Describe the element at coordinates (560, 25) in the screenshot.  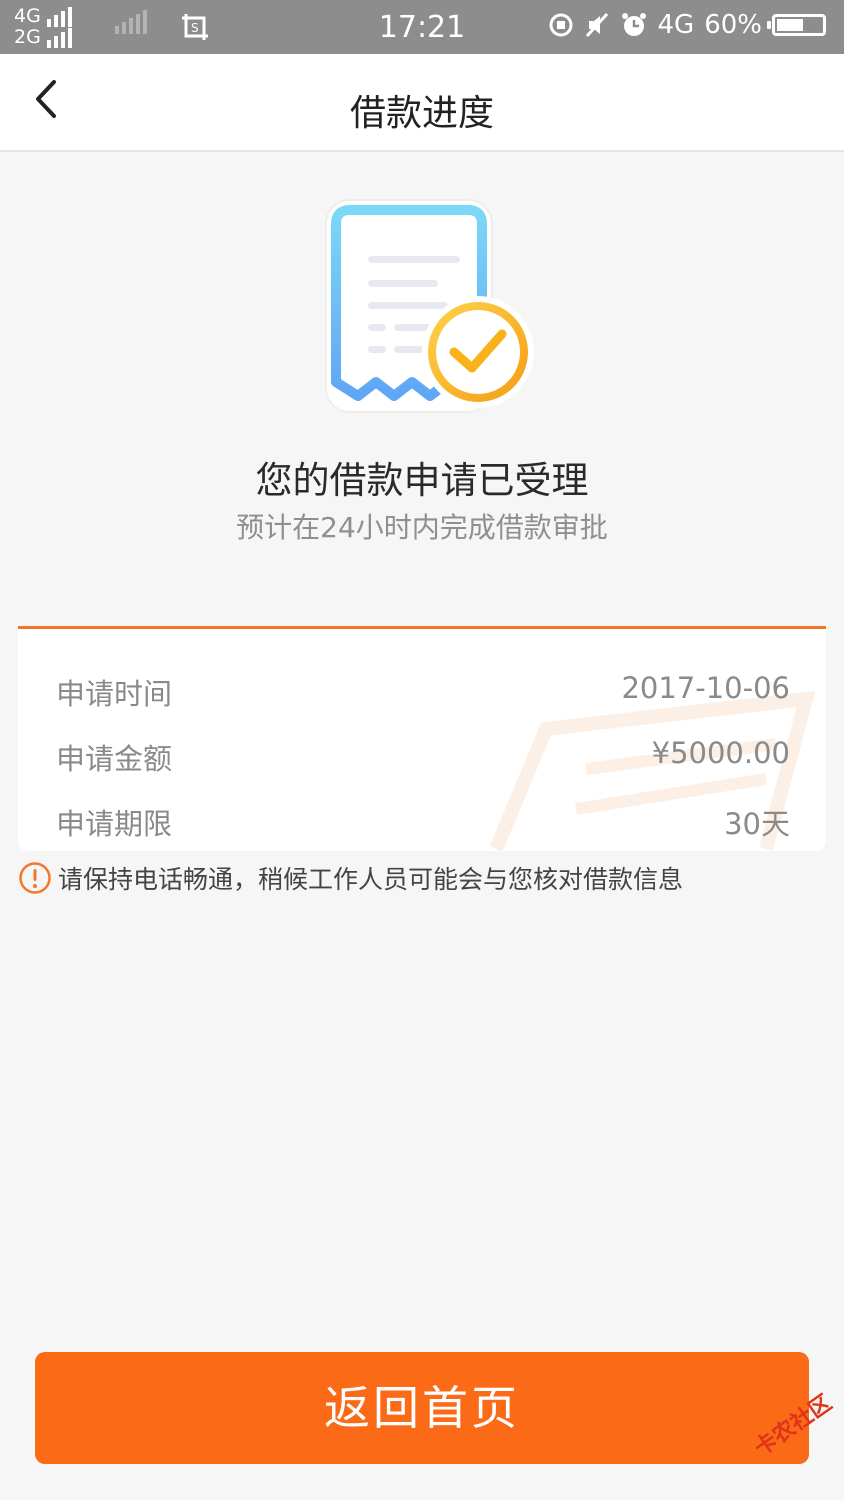
I see `rotation-lock-icon` at that location.